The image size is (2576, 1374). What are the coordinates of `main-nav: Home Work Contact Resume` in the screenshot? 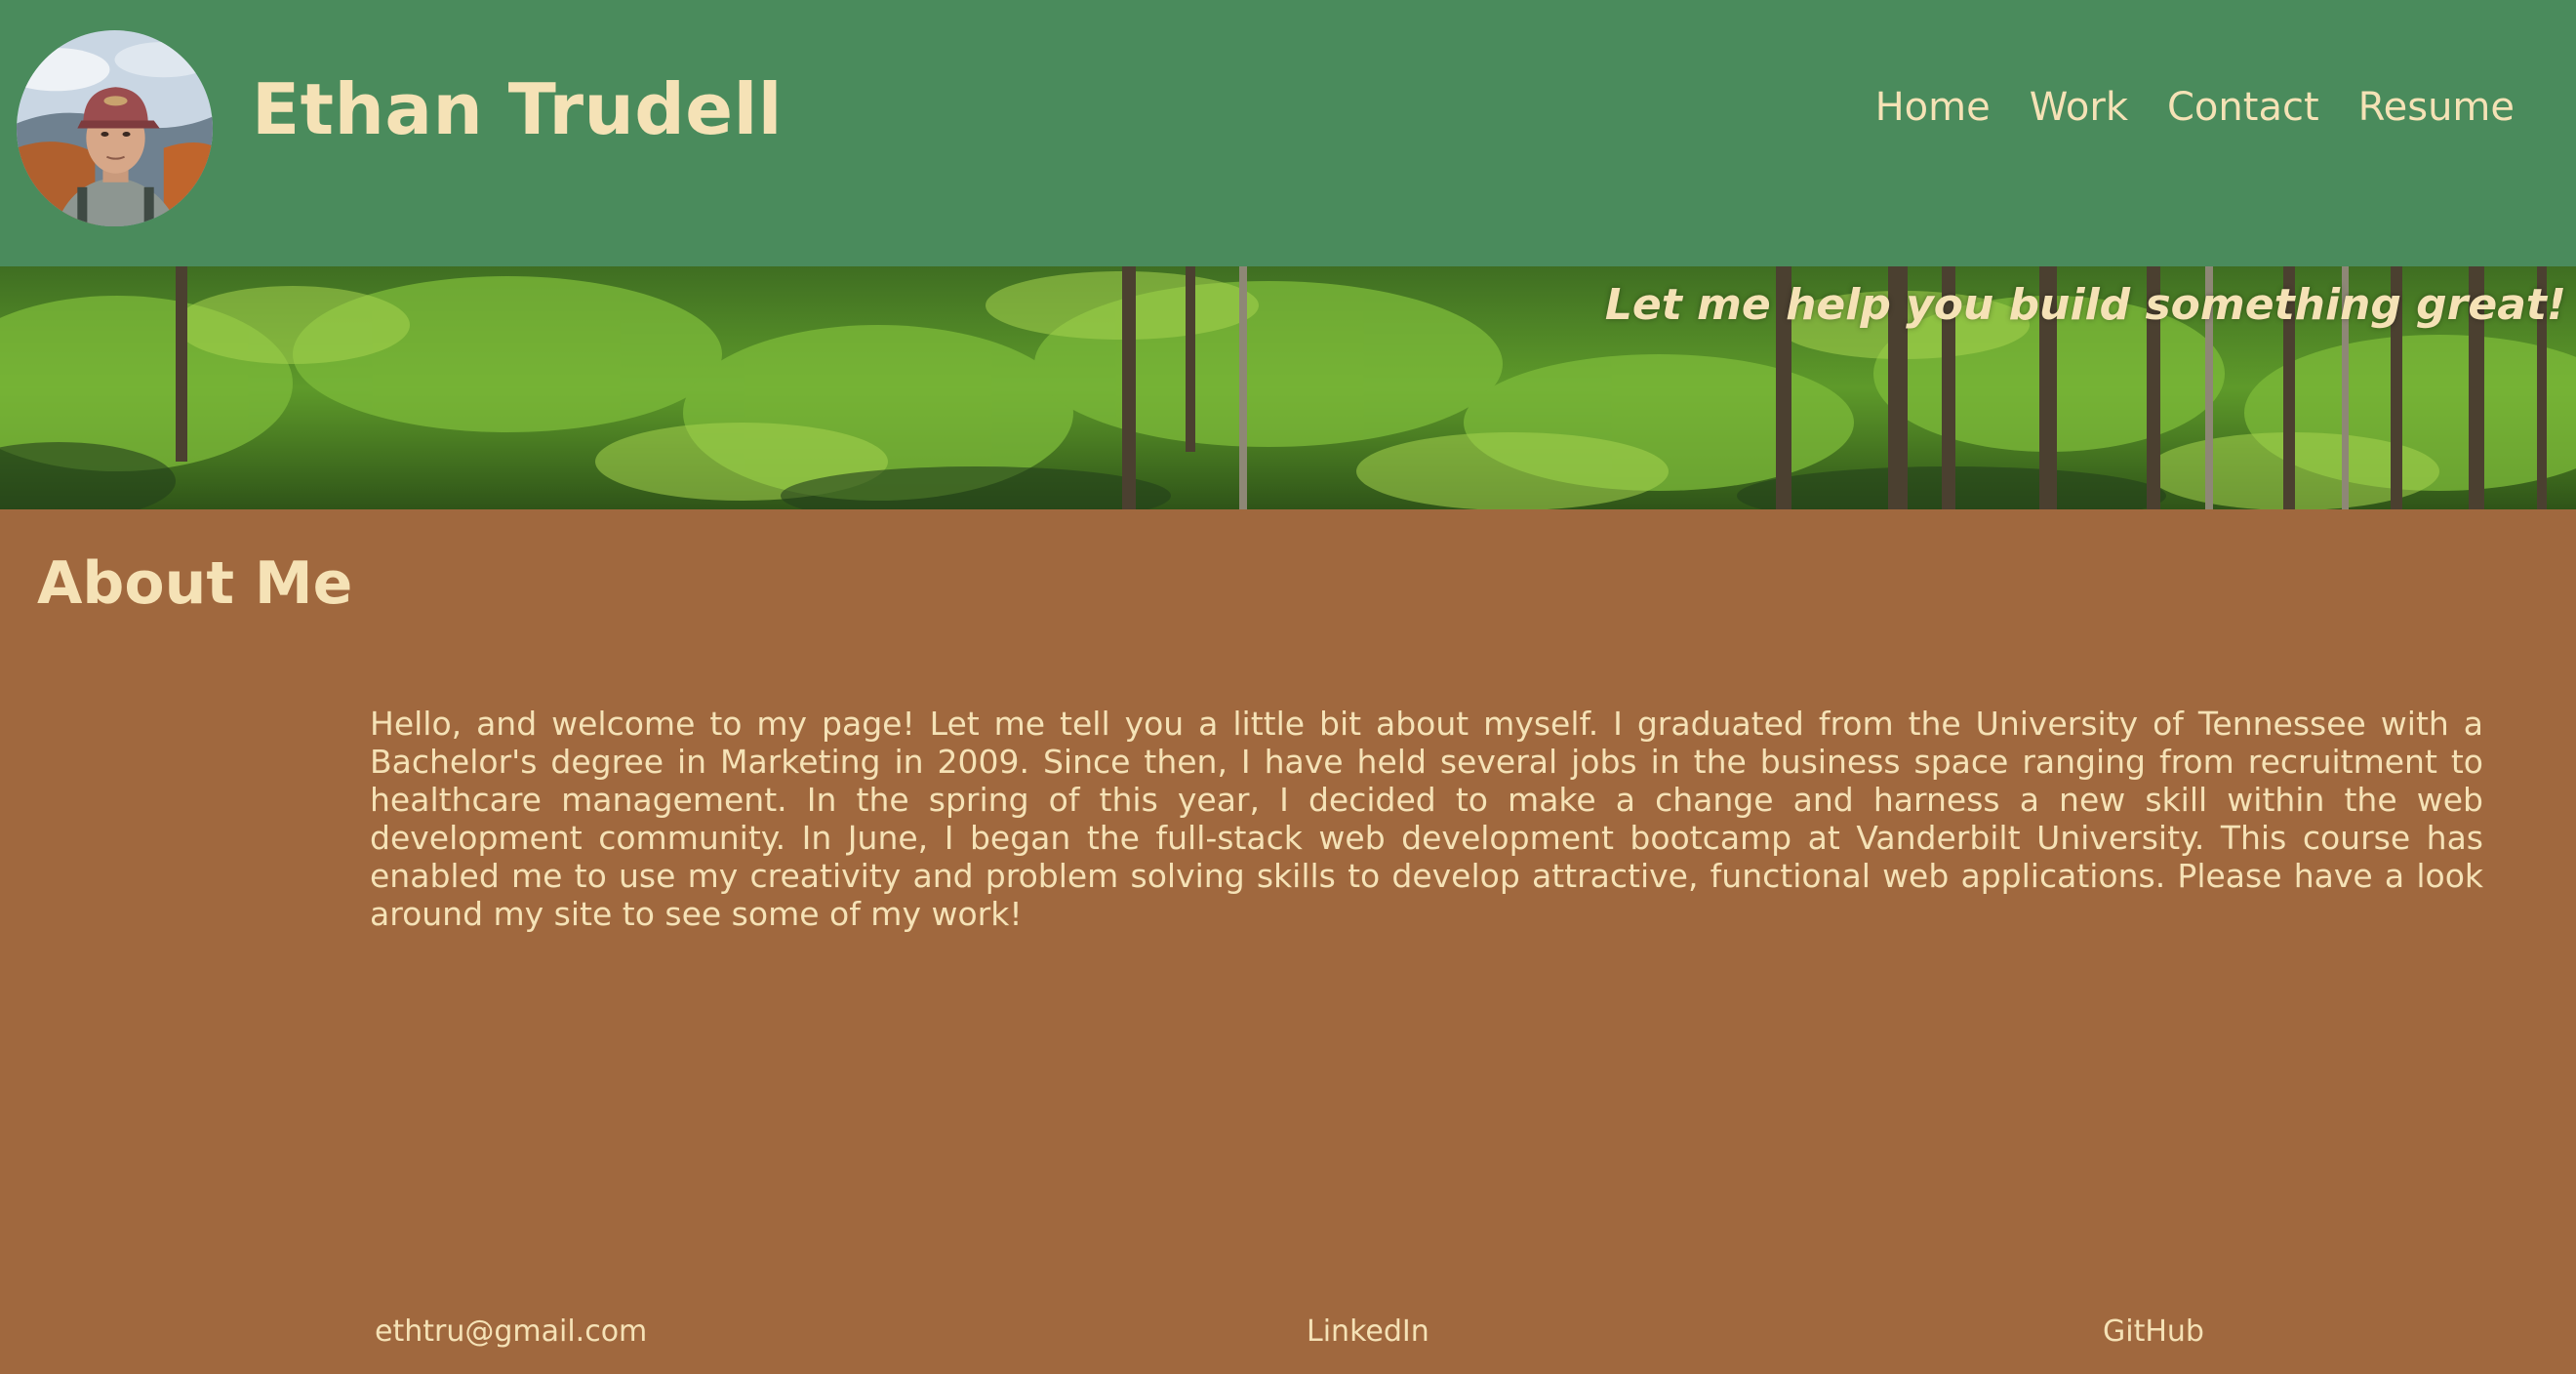 It's located at (2195, 107).